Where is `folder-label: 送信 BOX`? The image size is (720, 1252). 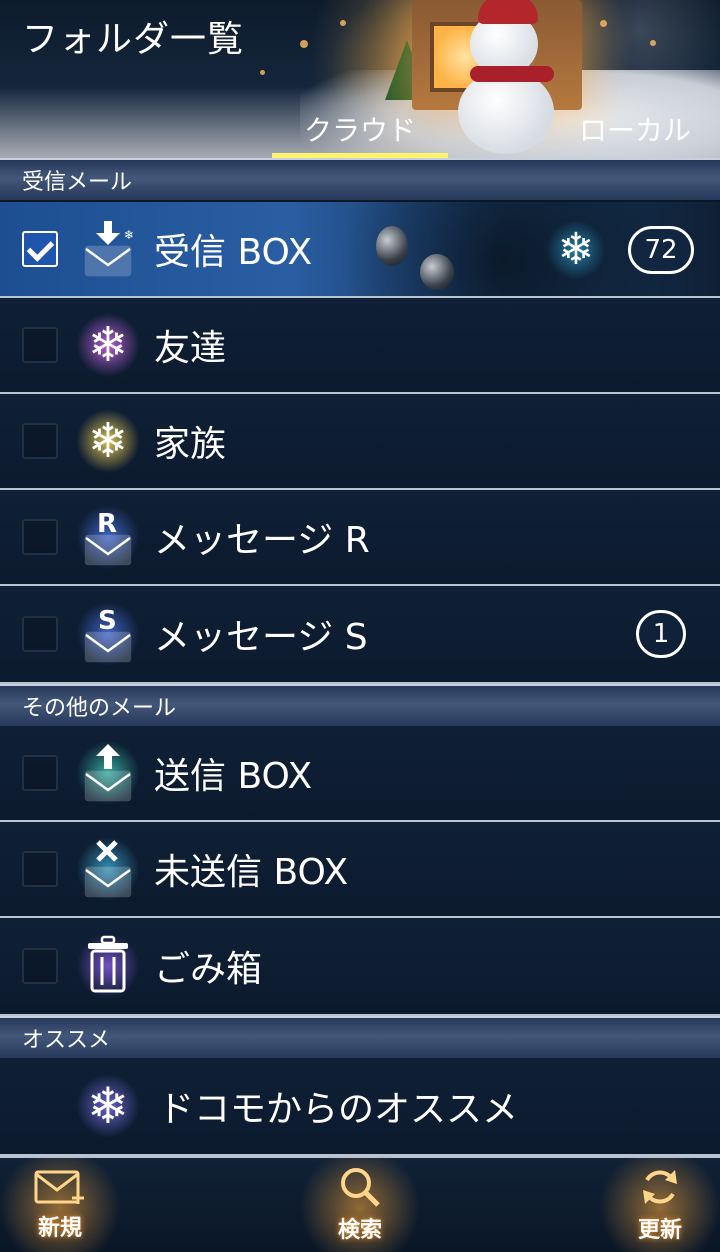
folder-label: 送信 BOX is located at coordinates (233, 776).